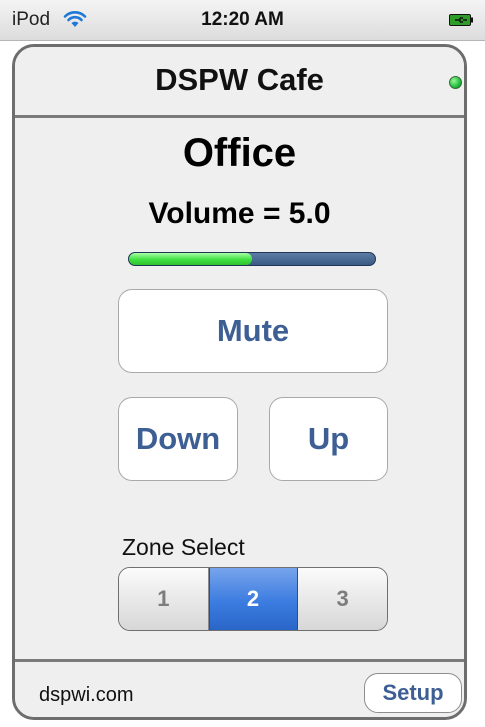  What do you see at coordinates (342, 599) in the screenshot?
I see `zone-option-3: 3` at bounding box center [342, 599].